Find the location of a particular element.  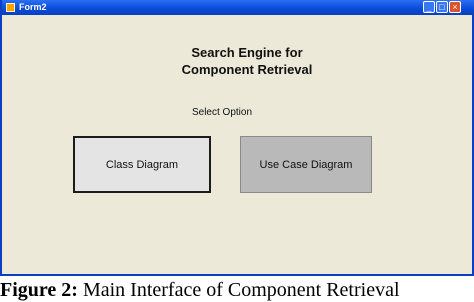

title-bar: Form2 _ □ × is located at coordinates (238, 7).